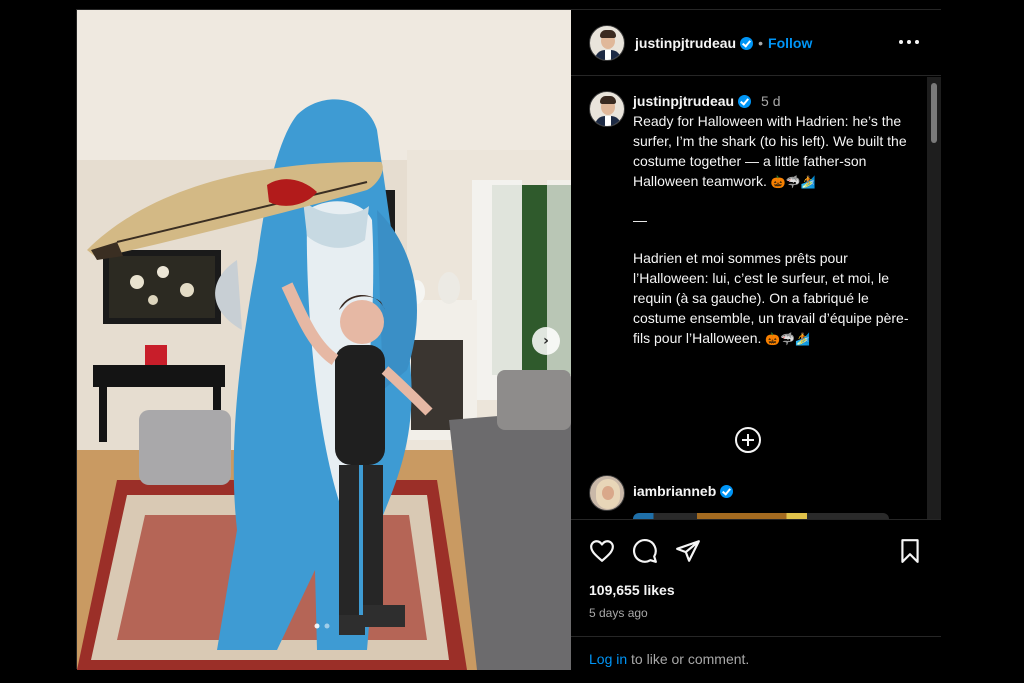  What do you see at coordinates (909, 42) in the screenshot?
I see `more-options-icon` at bounding box center [909, 42].